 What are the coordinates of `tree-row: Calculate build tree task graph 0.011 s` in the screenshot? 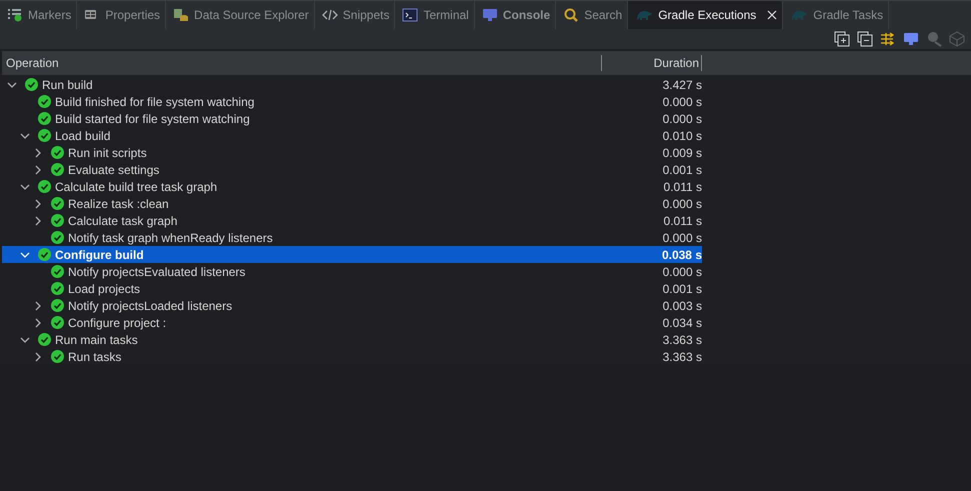 It's located at (352, 186).